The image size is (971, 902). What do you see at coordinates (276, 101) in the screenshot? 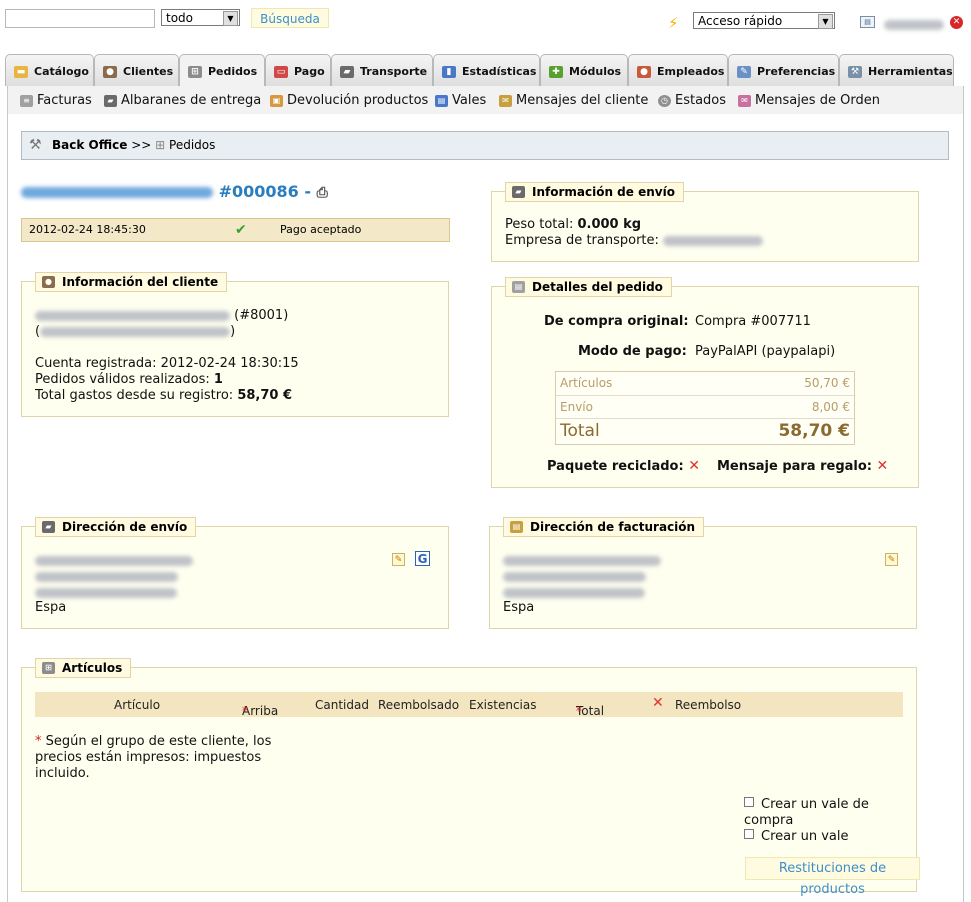
I see `package-icon: ▣` at bounding box center [276, 101].